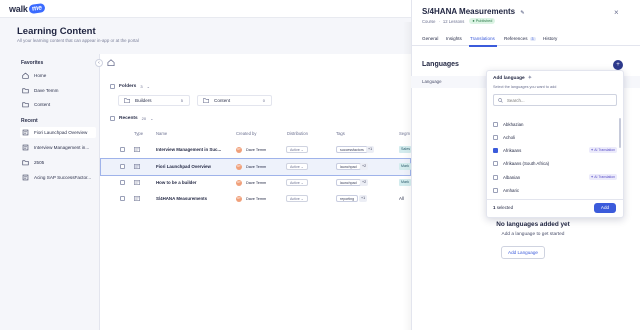 This screenshot has height=330, width=640. What do you see at coordinates (533, 224) in the screenshot?
I see `empty-state-title: No languages added yet` at bounding box center [533, 224].